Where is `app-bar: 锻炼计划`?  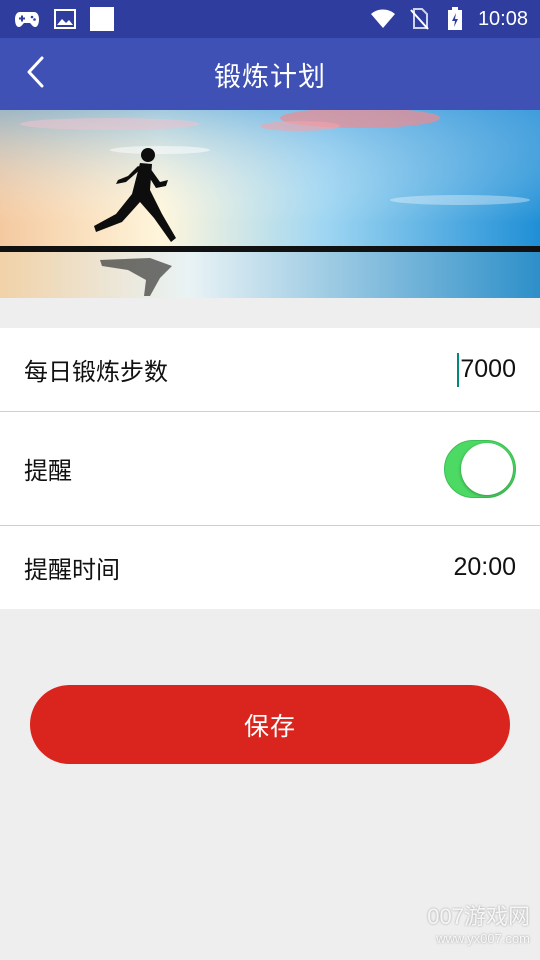
app-bar: 锻炼计划 is located at coordinates (270, 74).